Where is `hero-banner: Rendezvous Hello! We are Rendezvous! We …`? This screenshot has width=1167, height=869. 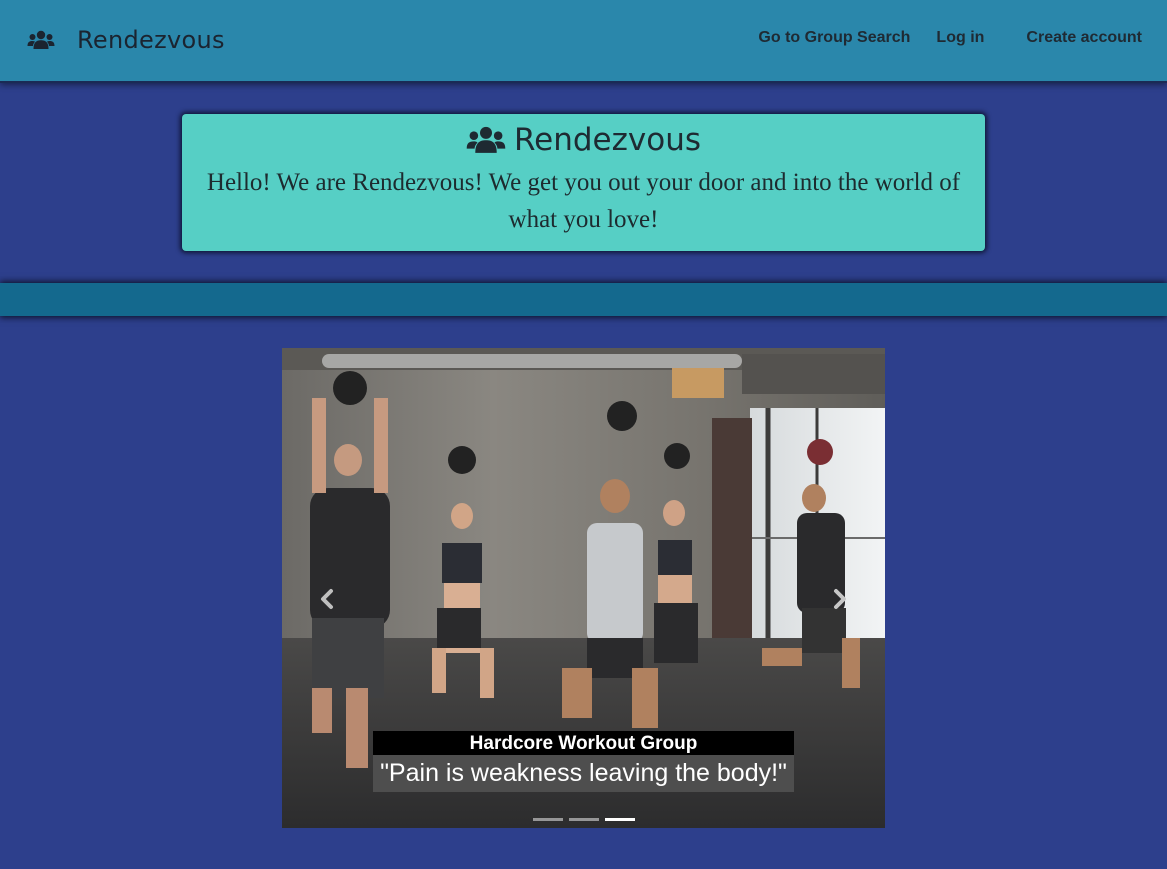
hero-banner: Rendezvous Hello! We are Rendezvous! We … is located at coordinates (583, 182).